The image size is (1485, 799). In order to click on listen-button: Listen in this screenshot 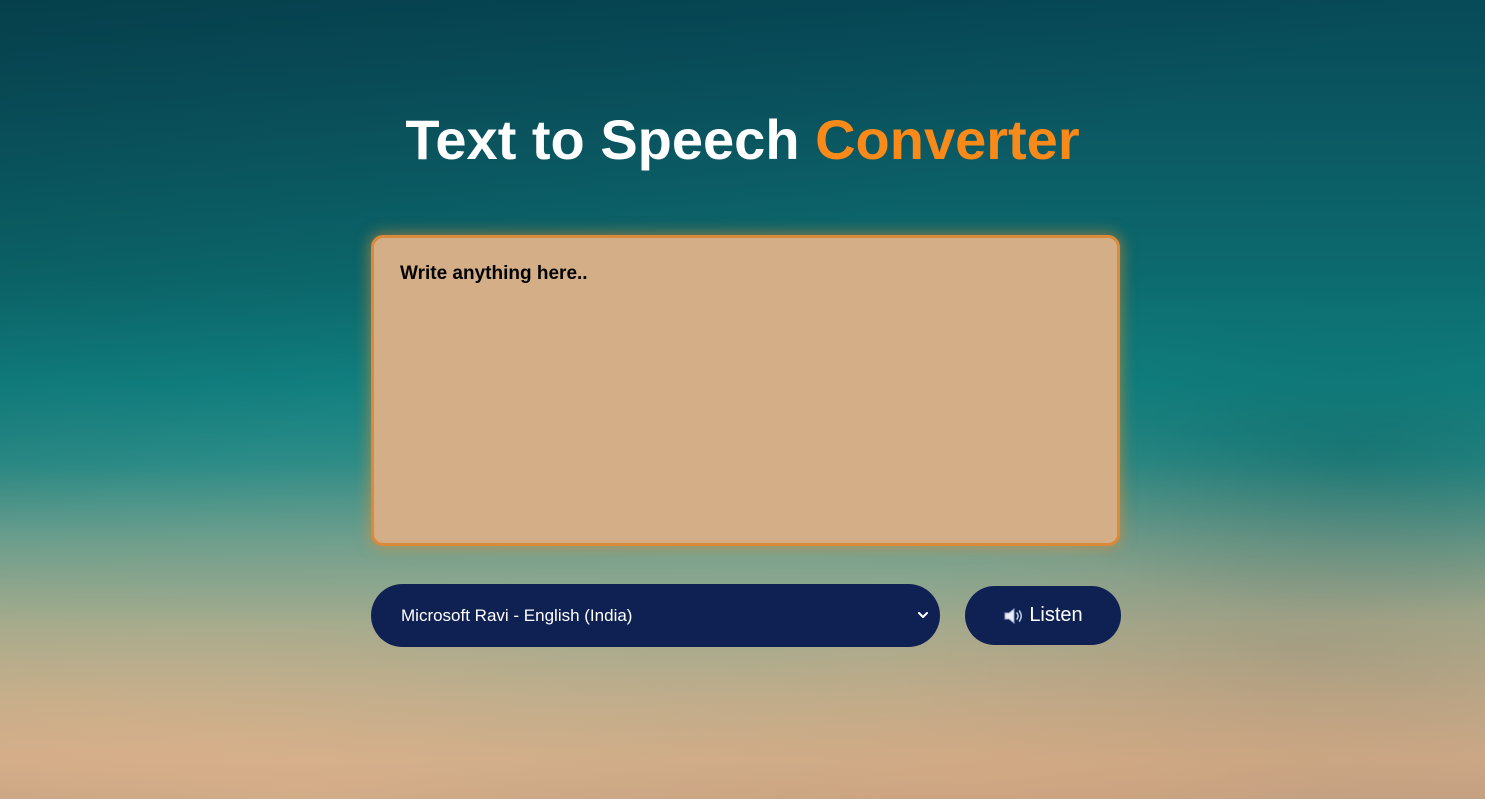, I will do `click(1043, 615)`.